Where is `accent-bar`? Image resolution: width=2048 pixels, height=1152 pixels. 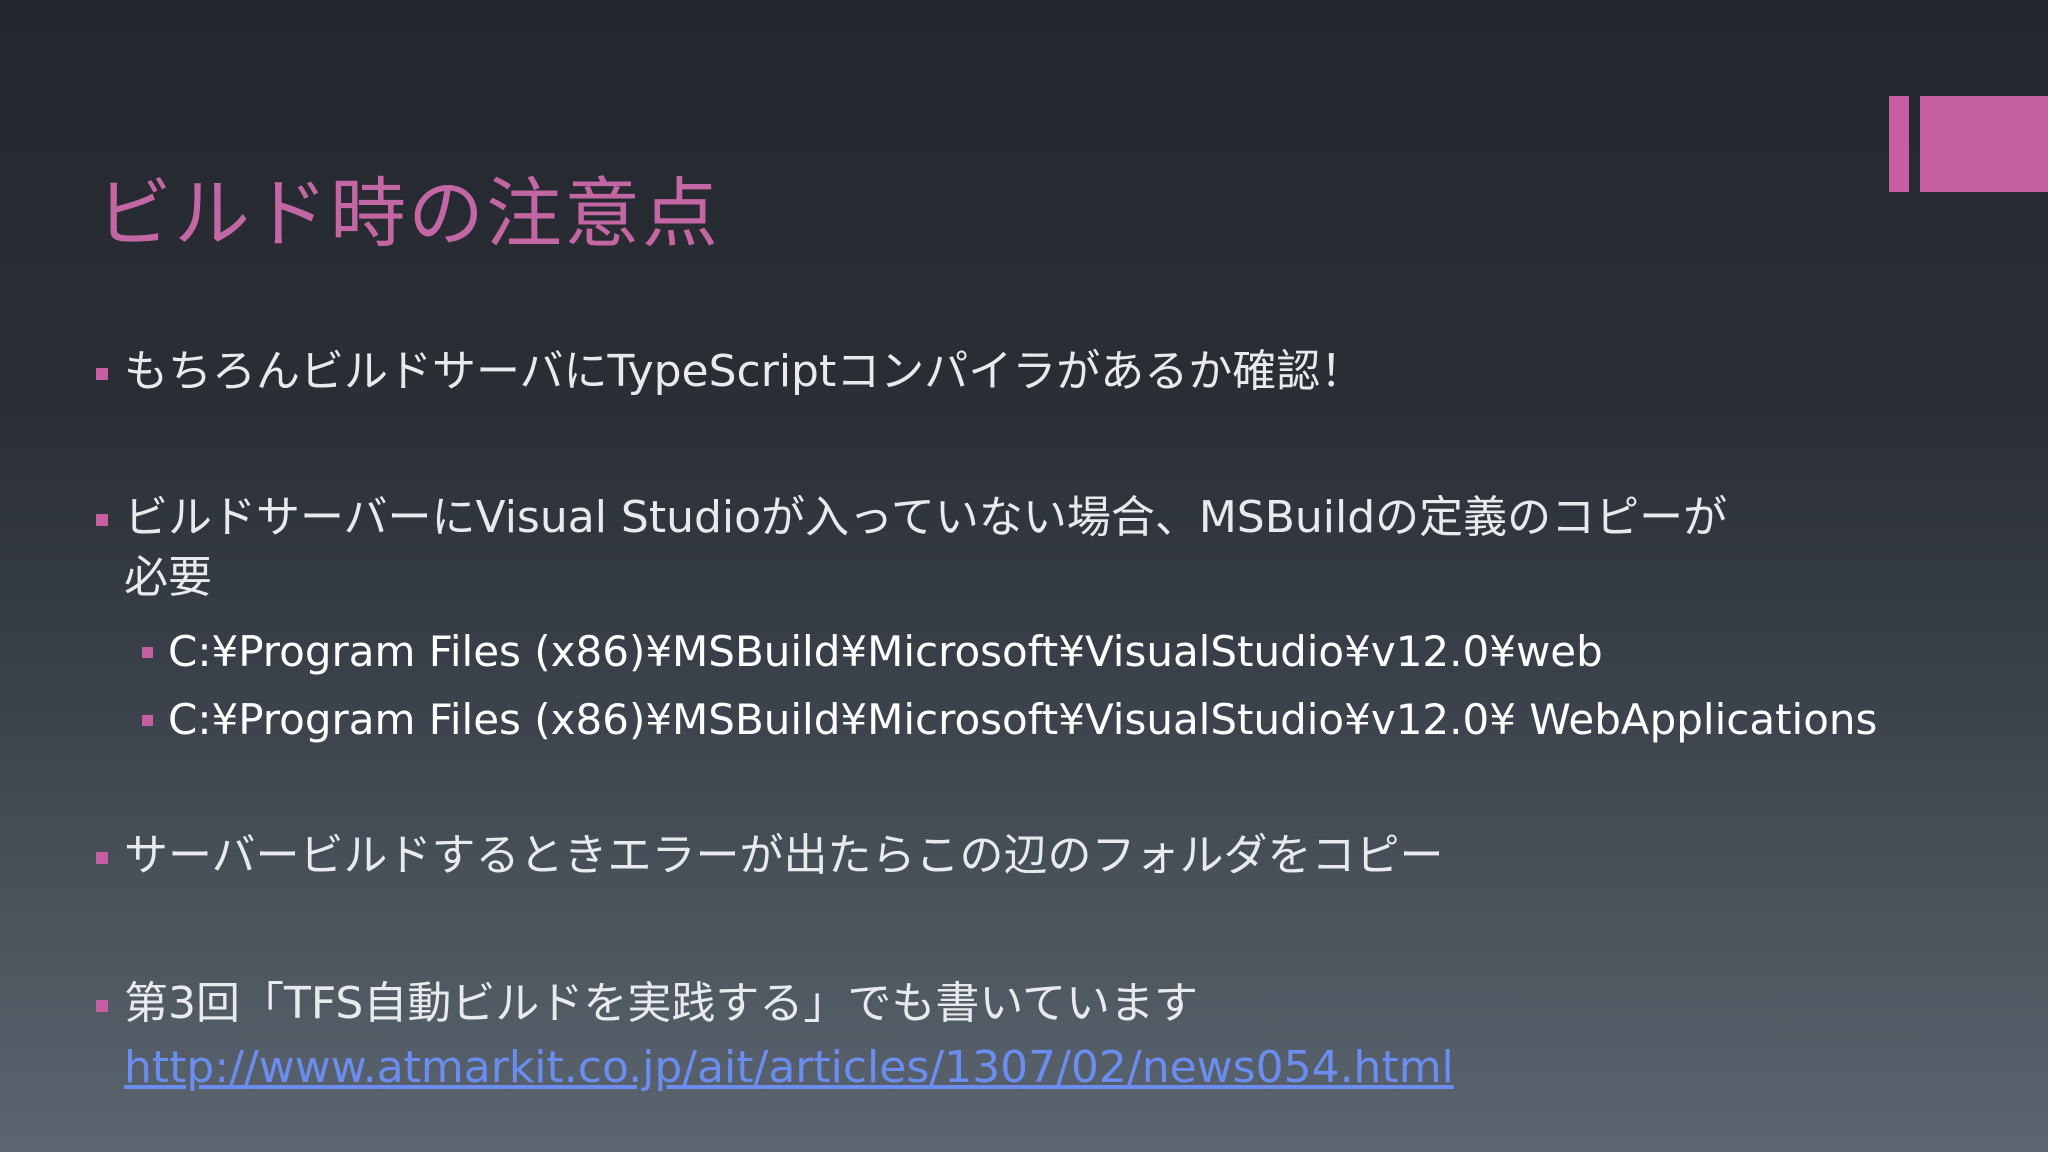
accent-bar is located at coordinates (1899, 144).